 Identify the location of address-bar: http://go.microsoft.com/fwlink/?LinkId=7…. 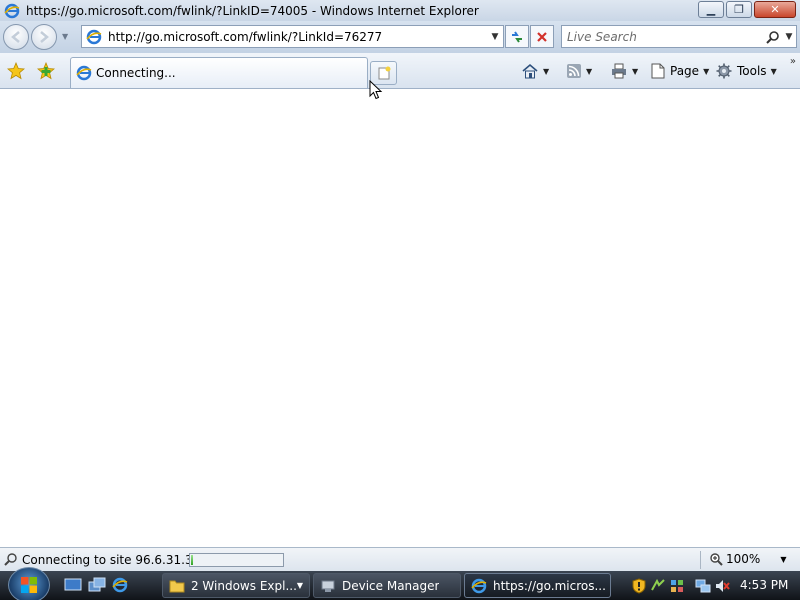
(292, 36).